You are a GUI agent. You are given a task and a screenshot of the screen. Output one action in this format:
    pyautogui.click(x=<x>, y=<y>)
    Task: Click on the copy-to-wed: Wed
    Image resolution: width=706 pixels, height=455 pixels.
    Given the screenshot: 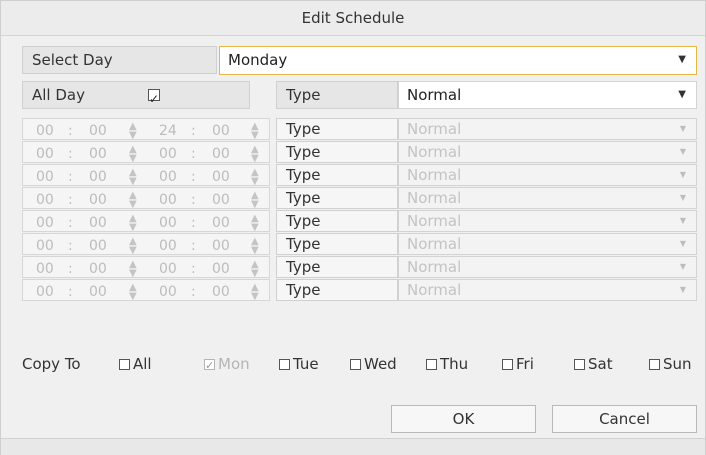 What is the action you would take?
    pyautogui.click(x=373, y=364)
    